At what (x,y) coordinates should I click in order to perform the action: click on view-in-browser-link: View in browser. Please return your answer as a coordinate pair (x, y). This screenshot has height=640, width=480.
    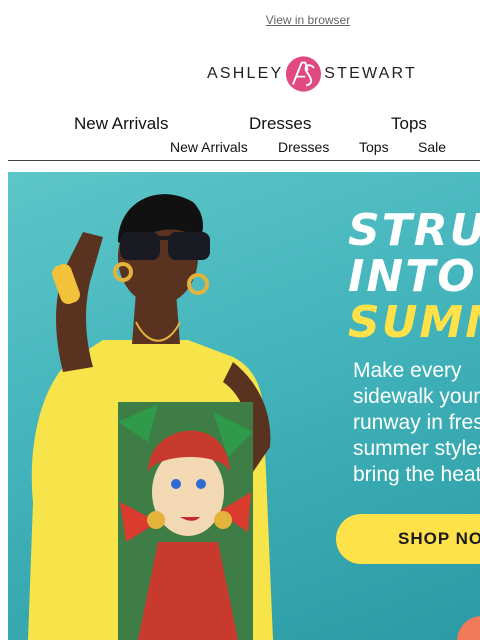
    Looking at the image, I should click on (240, 20).